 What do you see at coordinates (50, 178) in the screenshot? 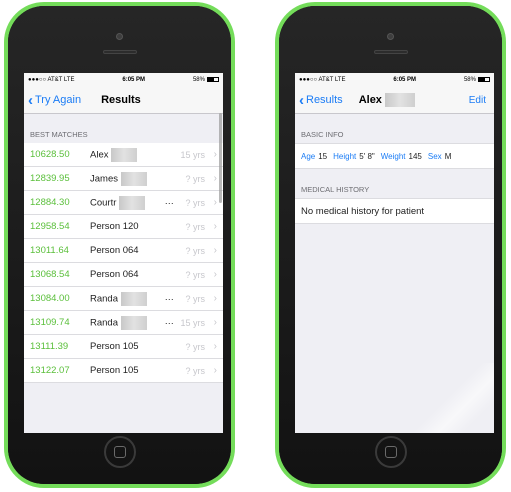
I see `match-score: 12839.95` at bounding box center [50, 178].